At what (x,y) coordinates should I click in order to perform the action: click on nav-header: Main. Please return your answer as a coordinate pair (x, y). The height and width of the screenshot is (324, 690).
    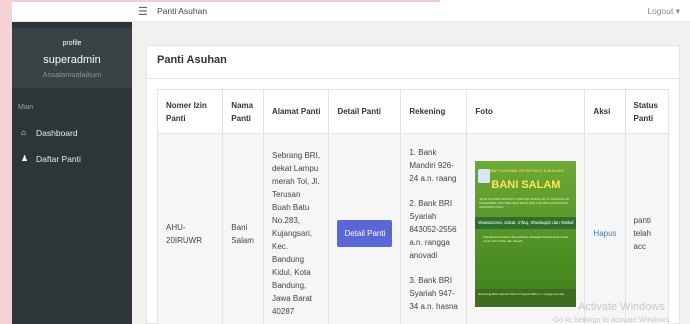
    Looking at the image, I should click on (26, 107).